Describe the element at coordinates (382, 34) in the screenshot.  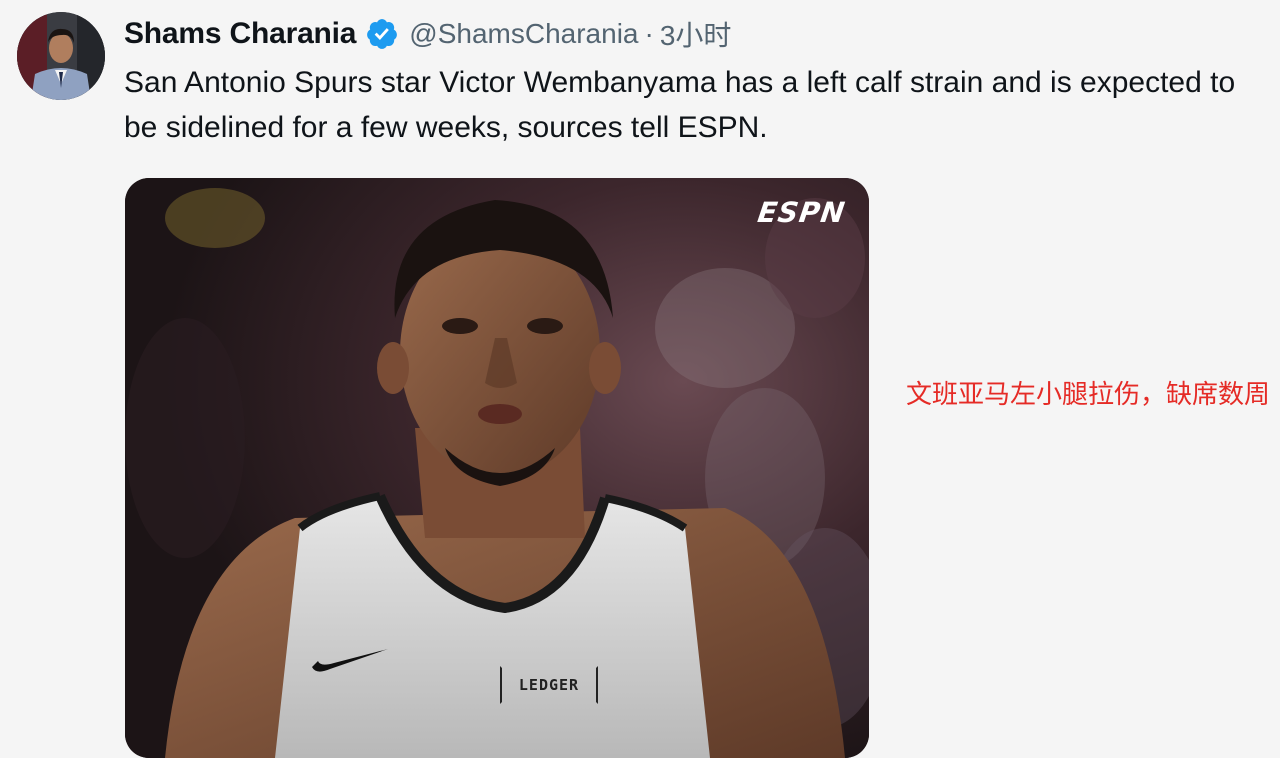
I see `verified-badge-icon` at that location.